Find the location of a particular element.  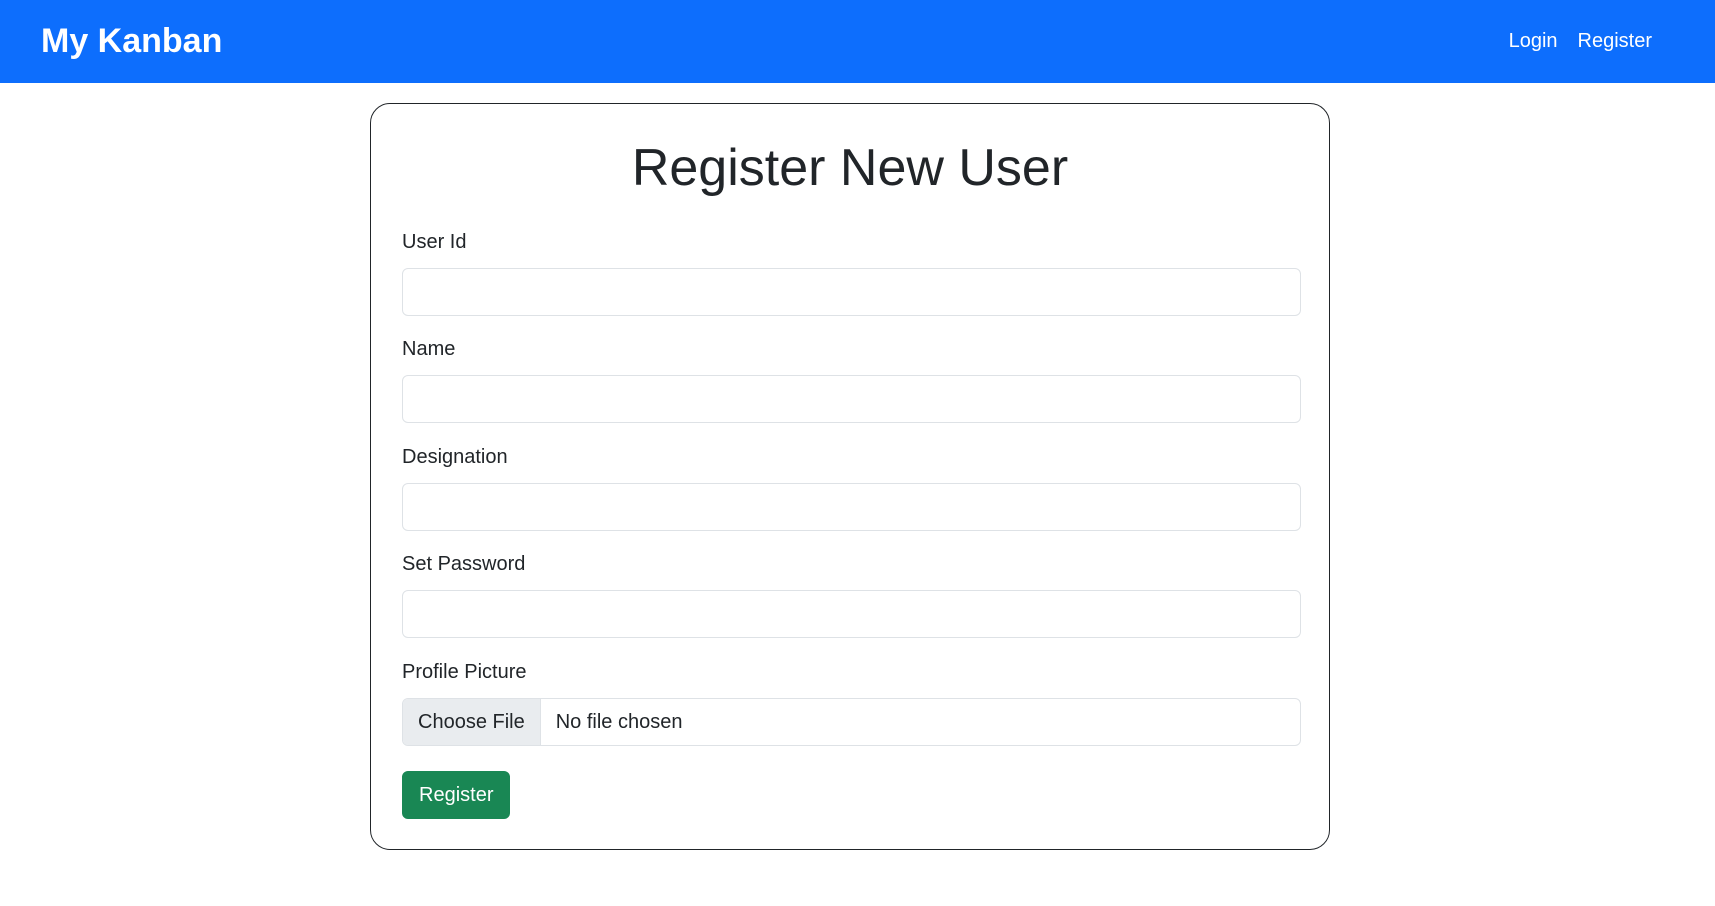

user-id-label: User Id is located at coordinates (434, 242).